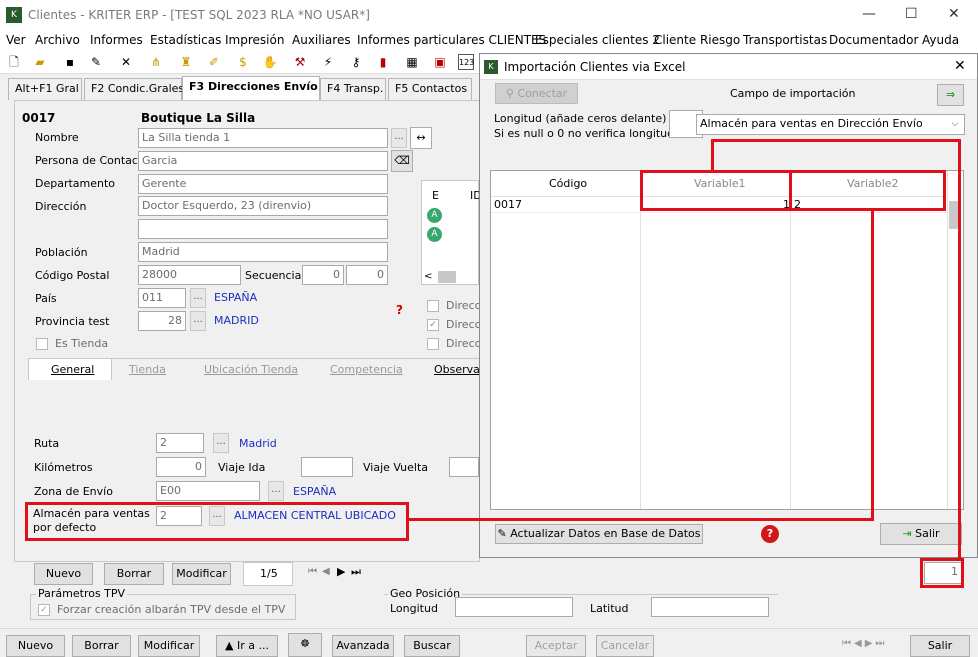 Image resolution: width=978 pixels, height=657 pixels. What do you see at coordinates (950, 95) in the screenshot?
I see `arrow-right-button: ⇒` at bounding box center [950, 95].